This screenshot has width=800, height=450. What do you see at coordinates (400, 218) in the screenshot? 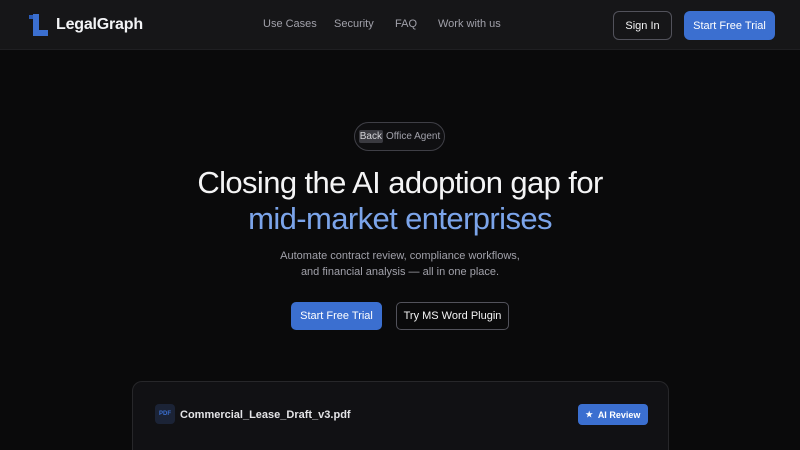
I see `hero-headline-accent: mid-market enterprises` at bounding box center [400, 218].